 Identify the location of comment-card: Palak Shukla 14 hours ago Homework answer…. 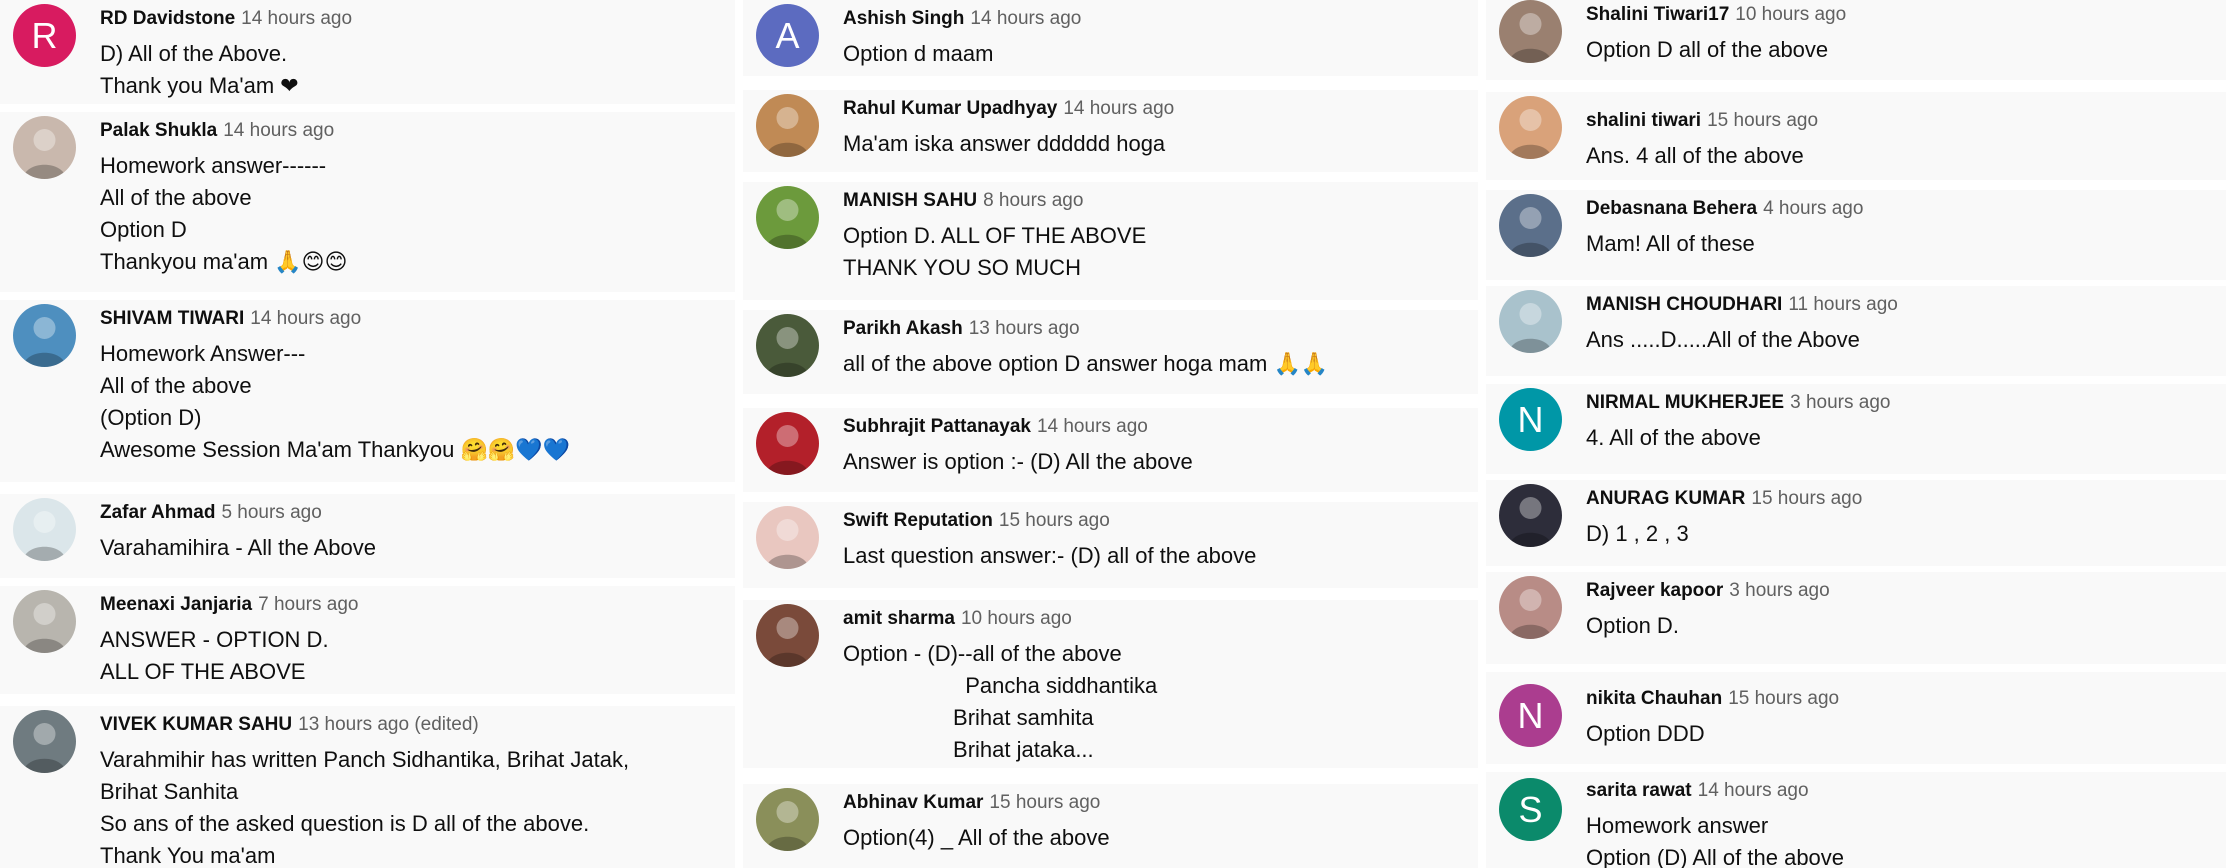
(367, 202).